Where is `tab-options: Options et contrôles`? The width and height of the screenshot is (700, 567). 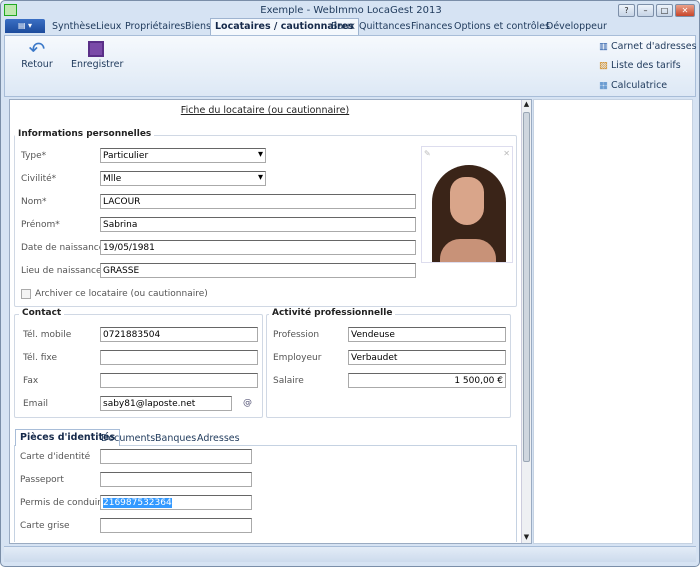
tab-options: Options et contrôles is located at coordinates (502, 26).